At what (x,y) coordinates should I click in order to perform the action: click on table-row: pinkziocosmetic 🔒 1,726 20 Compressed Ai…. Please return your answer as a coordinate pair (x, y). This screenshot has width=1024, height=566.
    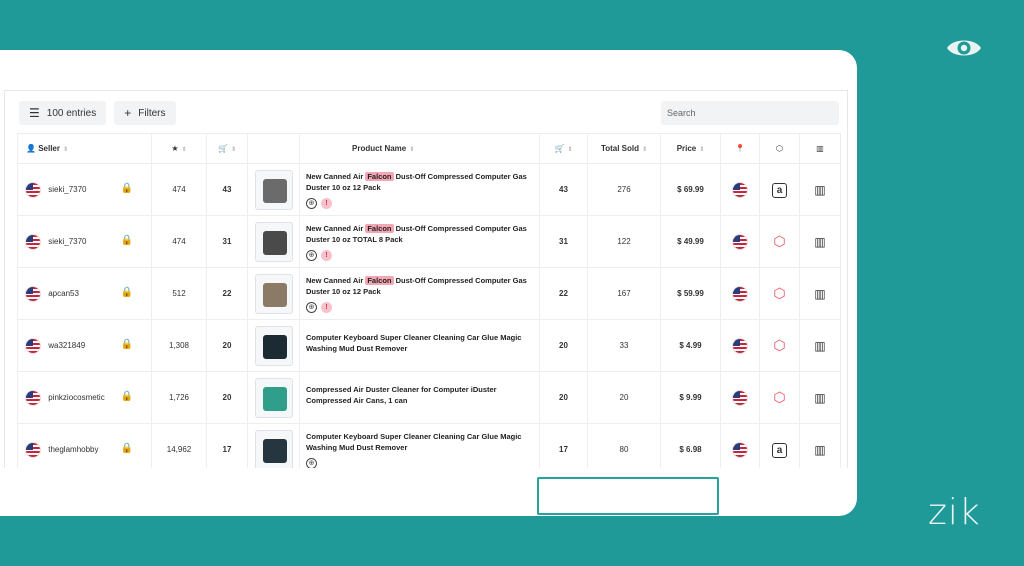
    Looking at the image, I should click on (429, 397).